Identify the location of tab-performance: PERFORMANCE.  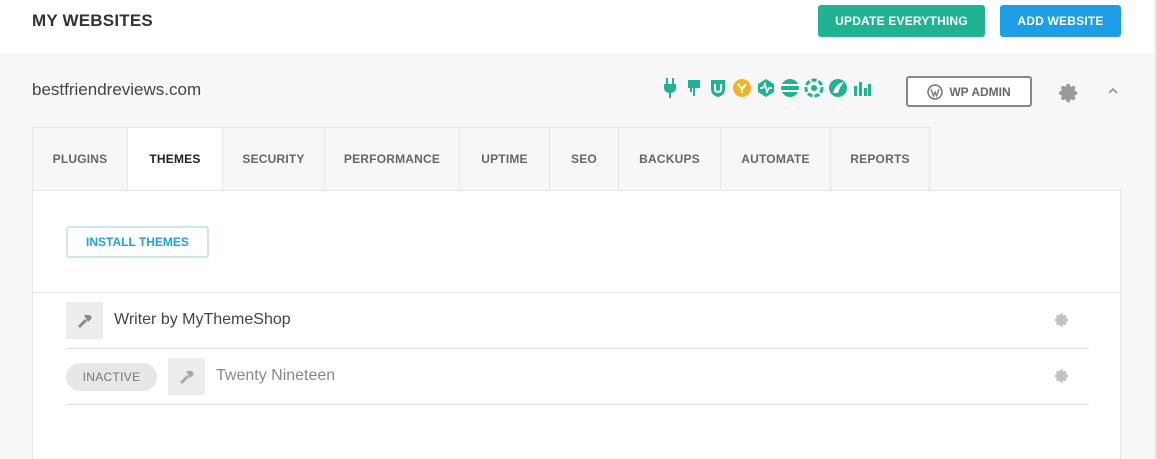
(392, 159).